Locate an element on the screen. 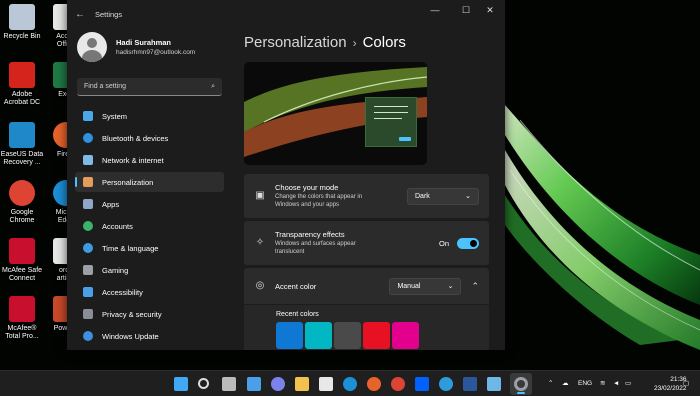 Image resolution: width=700 pixels, height=396 pixels. desktop-icon-label: Google Chrome is located at coordinates (22, 216).